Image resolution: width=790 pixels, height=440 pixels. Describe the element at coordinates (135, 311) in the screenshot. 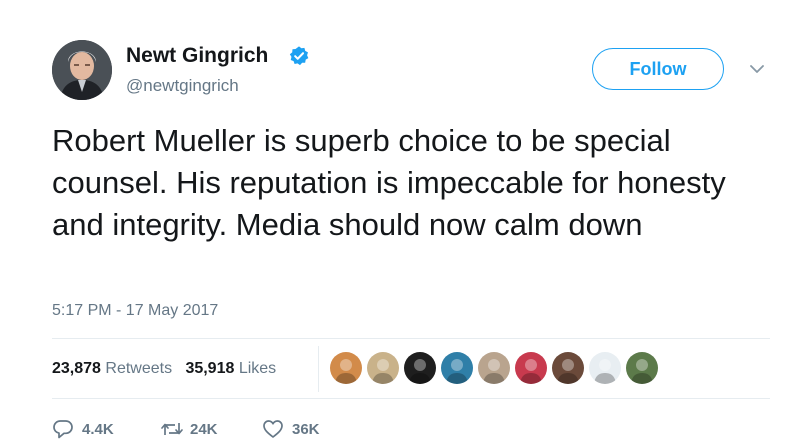

I see `tweet-timestamp: 5:17 PM - 17 May 2017` at that location.